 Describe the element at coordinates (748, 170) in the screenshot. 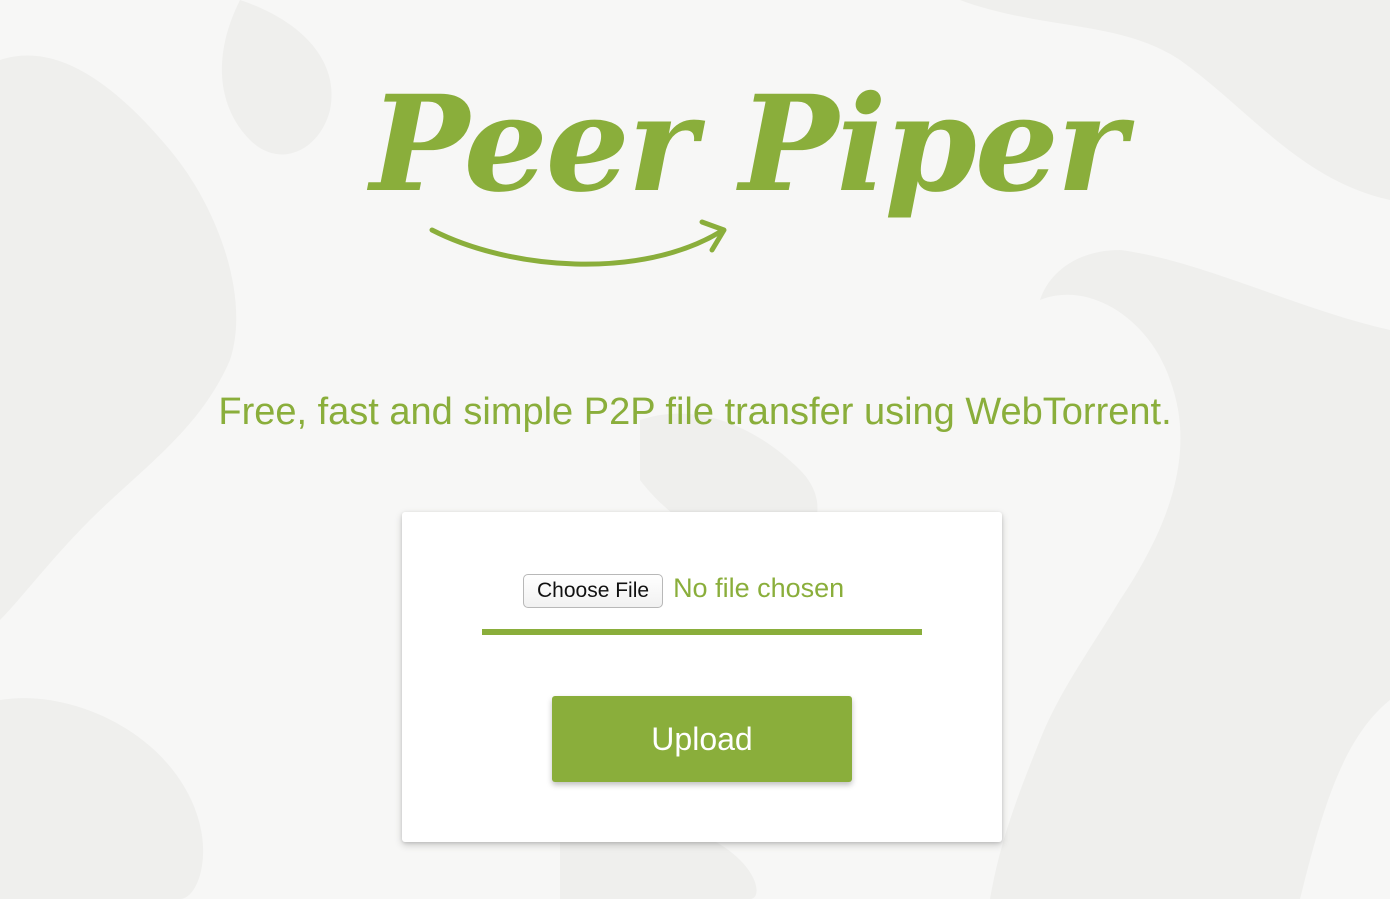

I see `logo: Peer Piper` at that location.